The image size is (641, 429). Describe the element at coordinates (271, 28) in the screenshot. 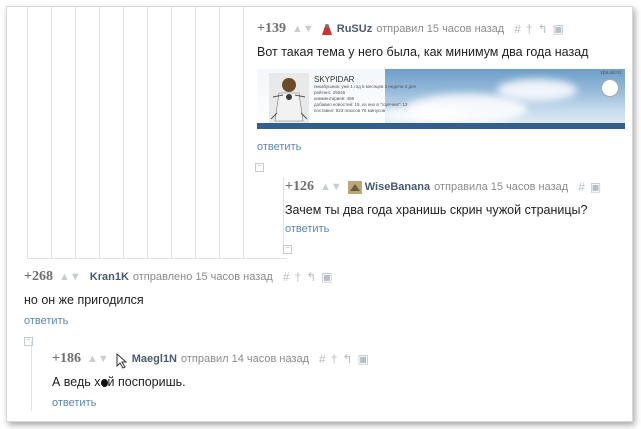

I see `comment-rating: +139` at that location.